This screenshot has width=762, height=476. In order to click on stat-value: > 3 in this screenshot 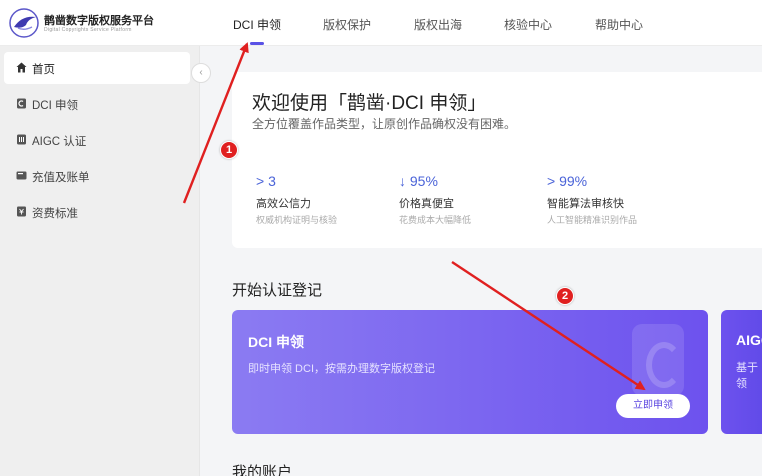, I will do `click(266, 181)`.